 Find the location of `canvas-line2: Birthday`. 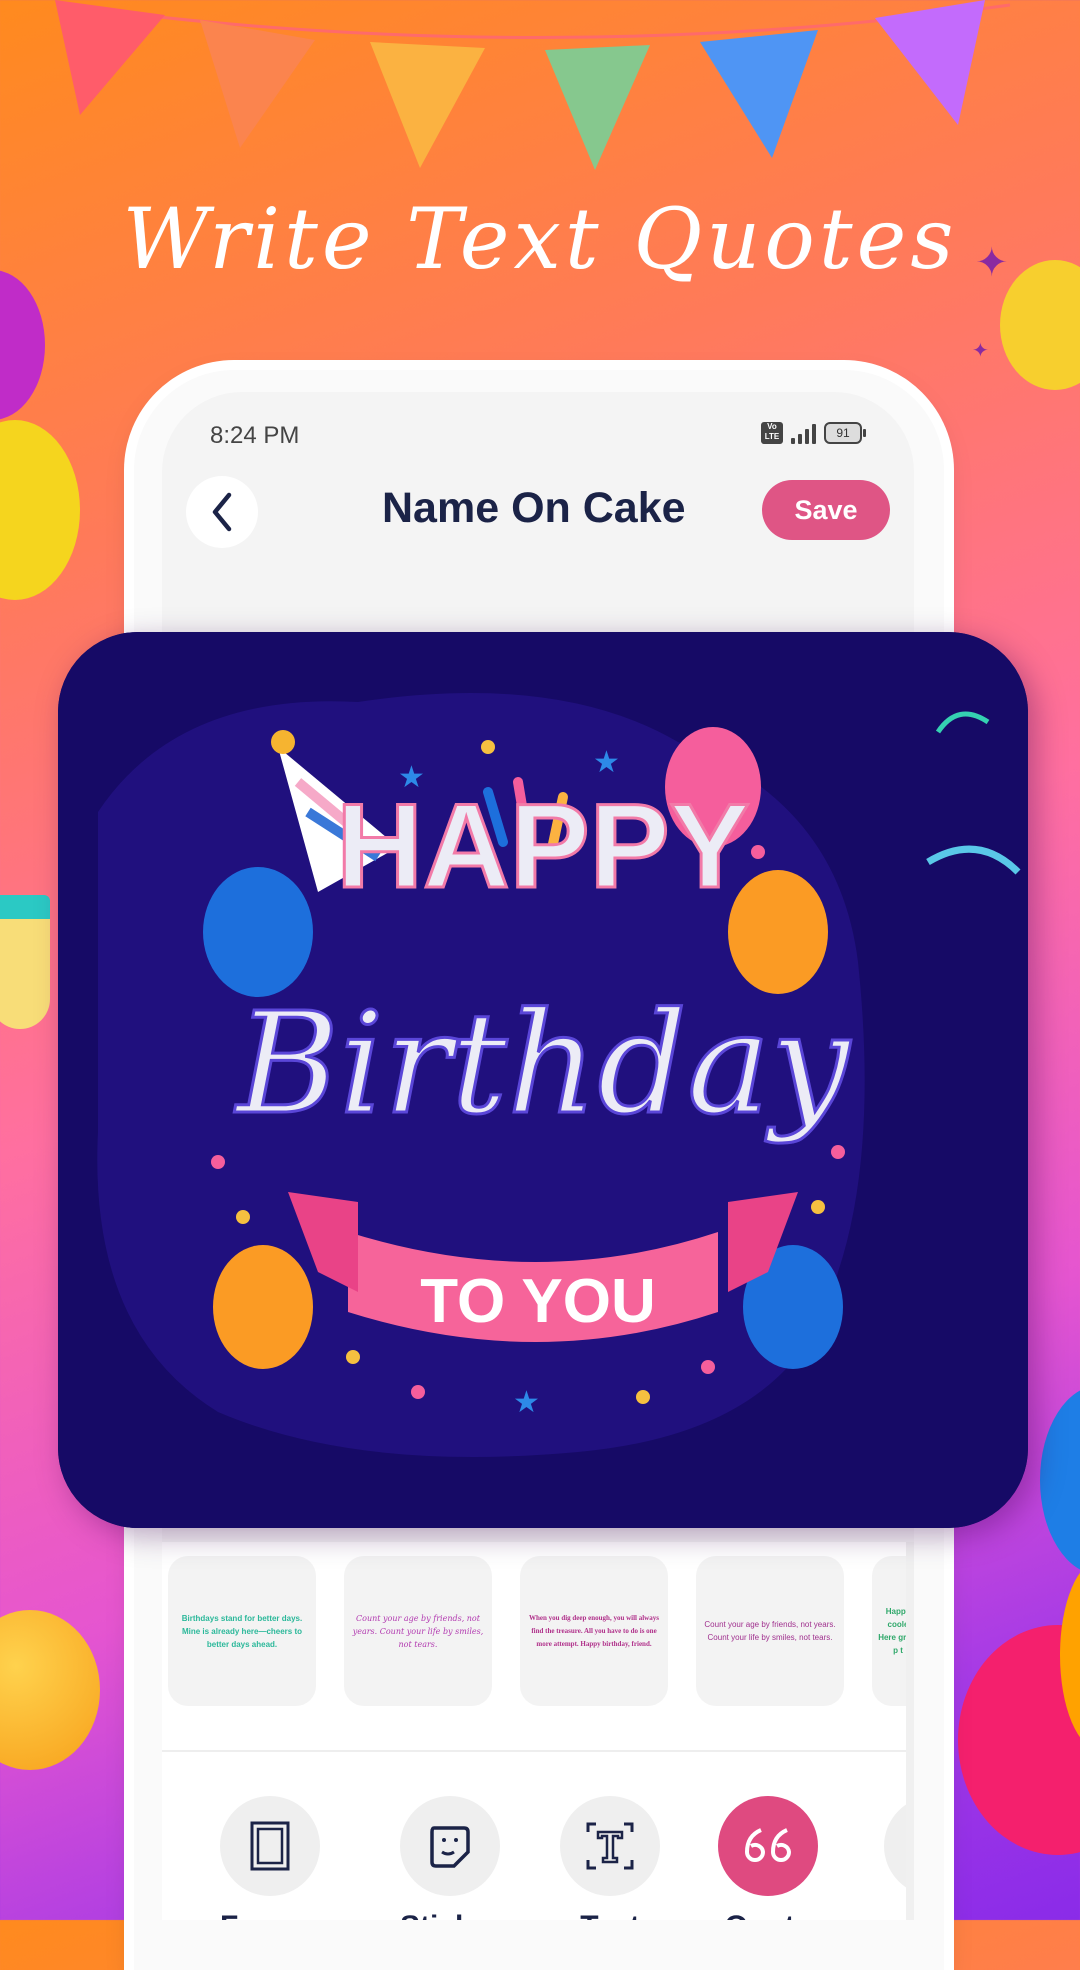

canvas-line2: Birthday is located at coordinates (542, 1064).